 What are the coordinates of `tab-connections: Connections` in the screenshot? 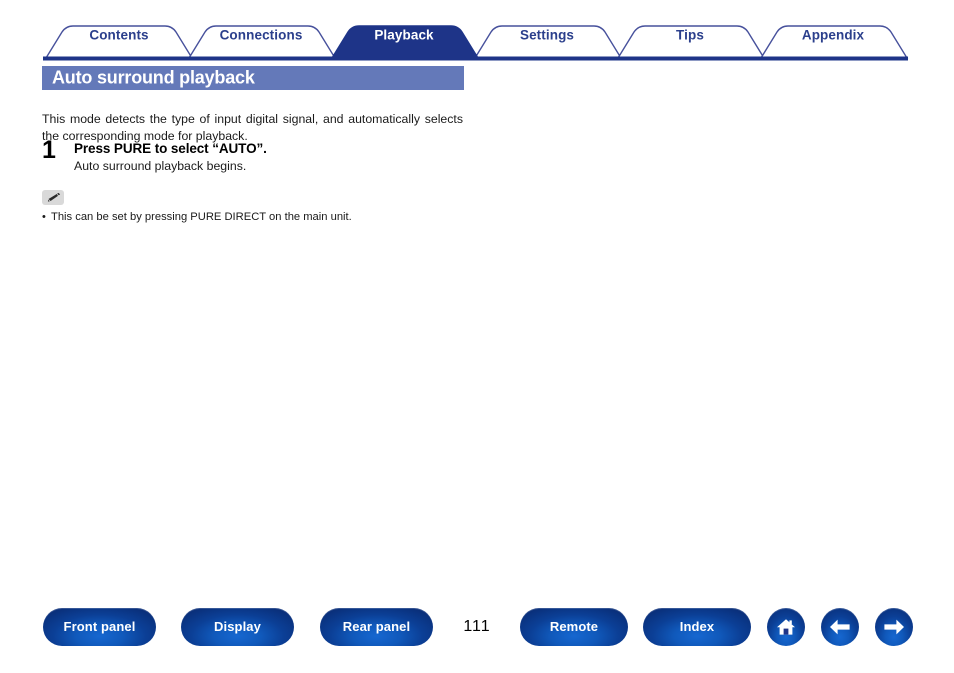 It's located at (261, 35).